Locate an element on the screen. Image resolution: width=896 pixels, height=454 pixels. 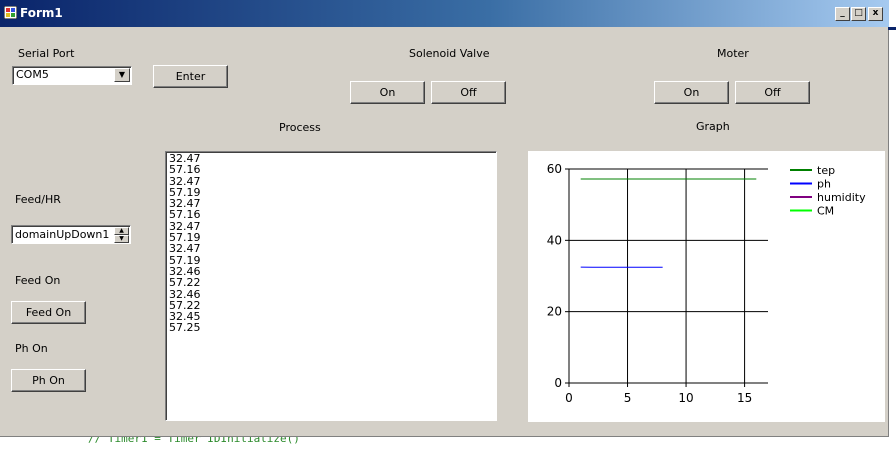
process-line: 32.47 is located at coordinates (185, 249).